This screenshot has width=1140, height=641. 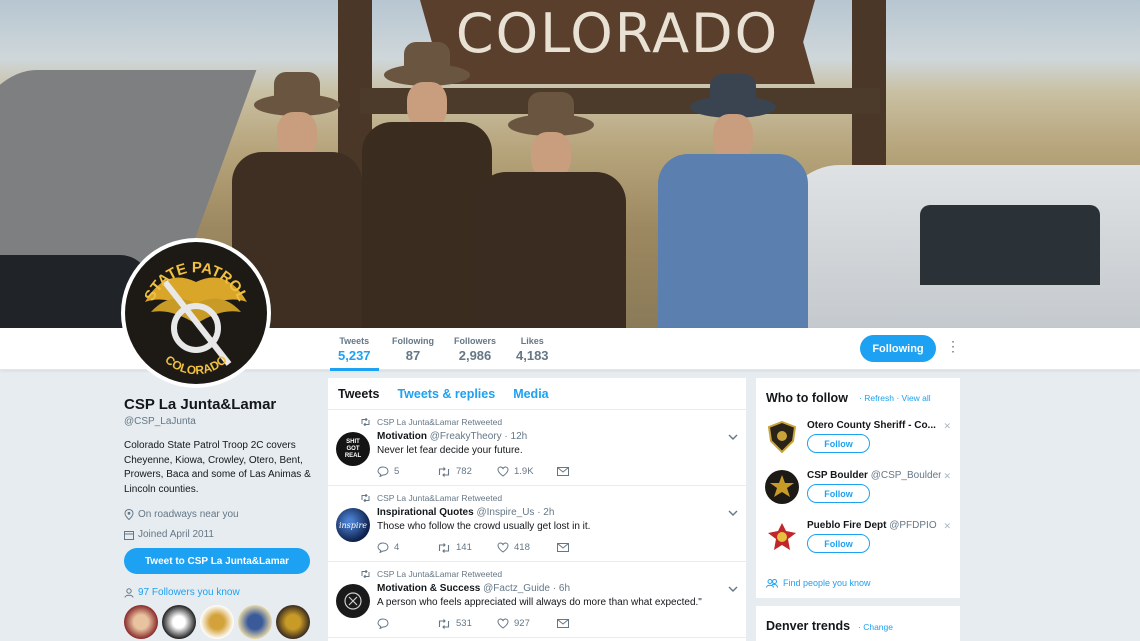 I want to click on stat-tweets-value: 5,237, so click(x=354, y=355).